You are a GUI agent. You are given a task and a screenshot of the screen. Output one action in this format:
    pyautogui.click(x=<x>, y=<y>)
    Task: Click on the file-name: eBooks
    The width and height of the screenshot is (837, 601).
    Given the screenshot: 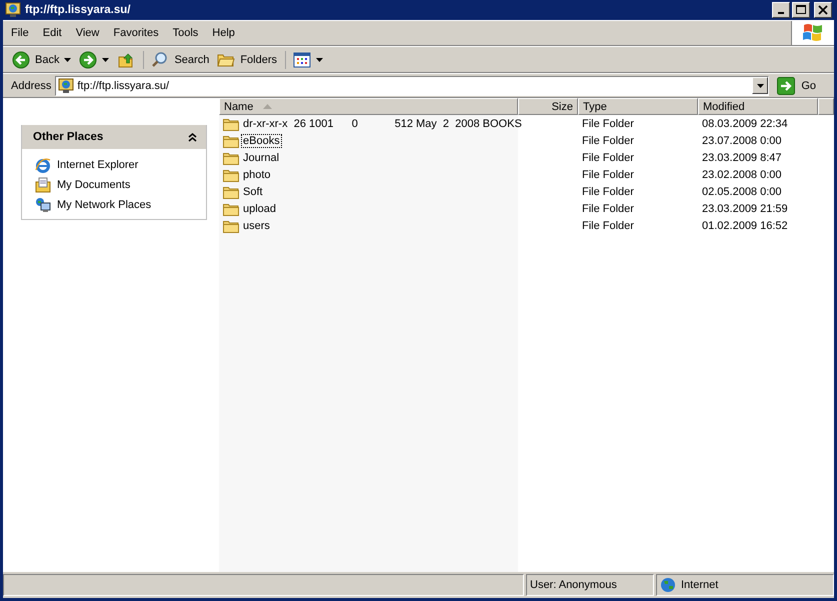 What is the action you would take?
    pyautogui.click(x=261, y=141)
    